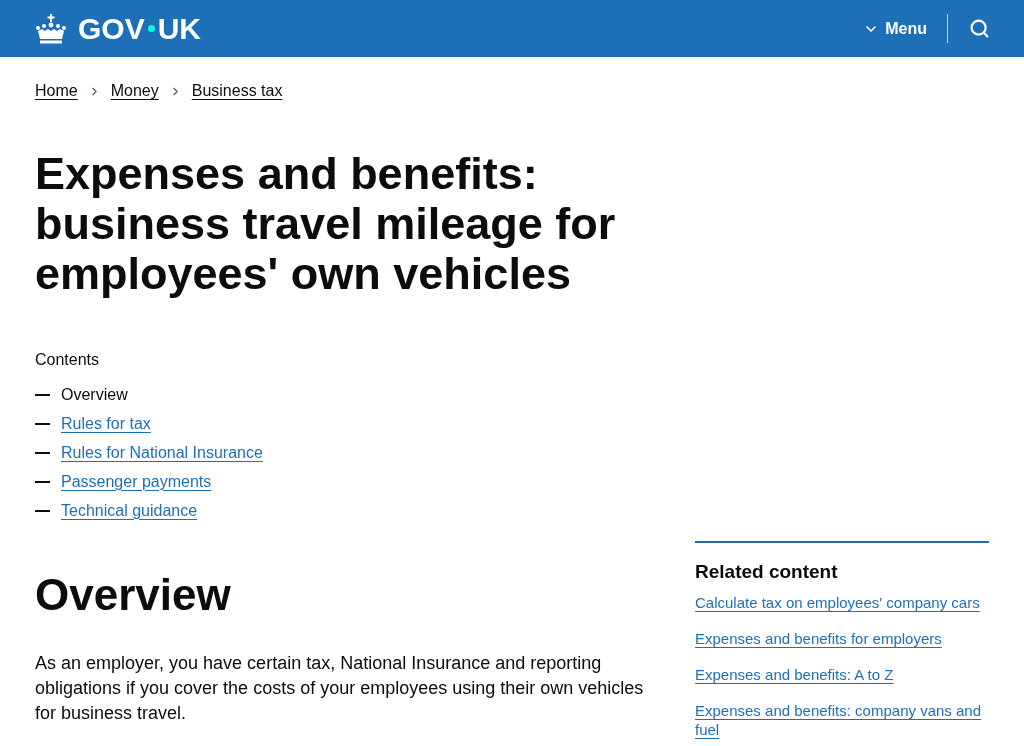  I want to click on crown-icon, so click(51, 28).